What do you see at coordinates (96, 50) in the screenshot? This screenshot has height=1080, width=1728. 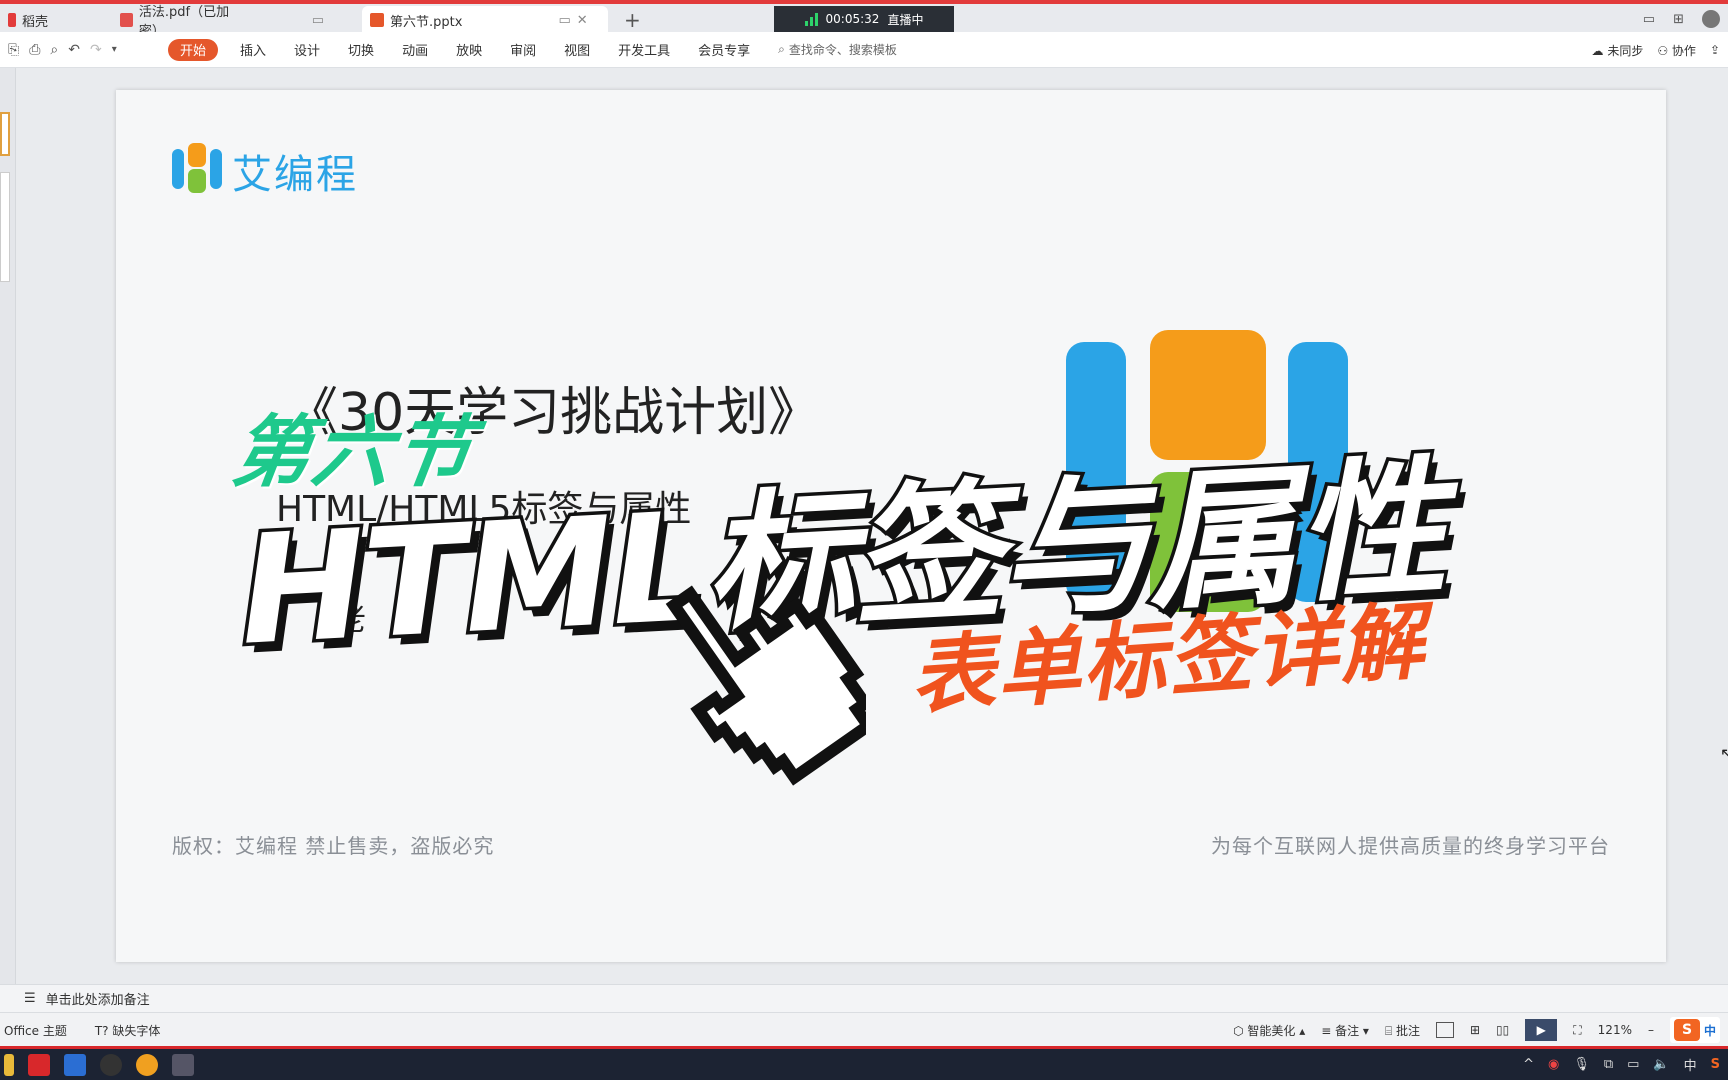 I see `redo-icon: ↷` at bounding box center [96, 50].